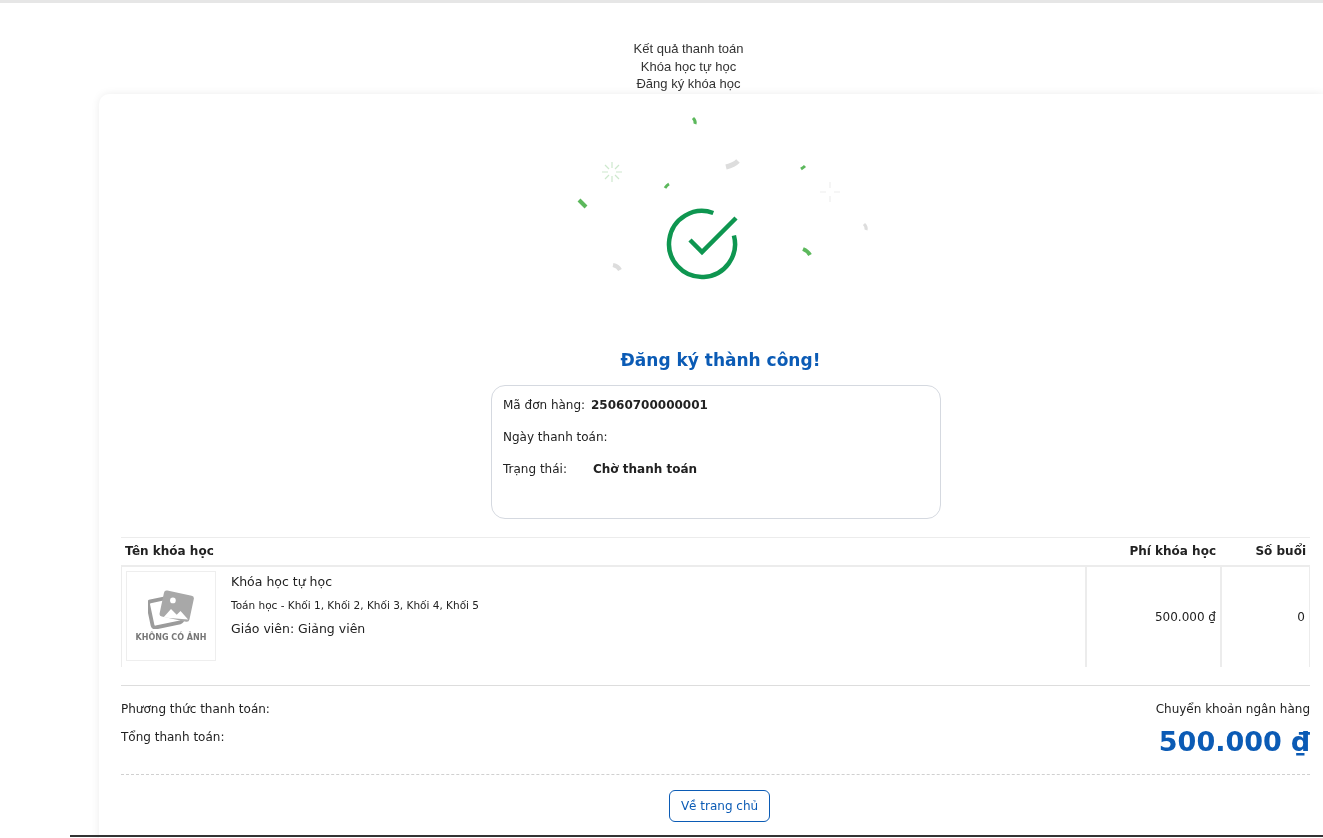 The height and width of the screenshot is (838, 1323). Describe the element at coordinates (1301, 616) in the screenshot. I see `sessions-cell: 0` at that location.